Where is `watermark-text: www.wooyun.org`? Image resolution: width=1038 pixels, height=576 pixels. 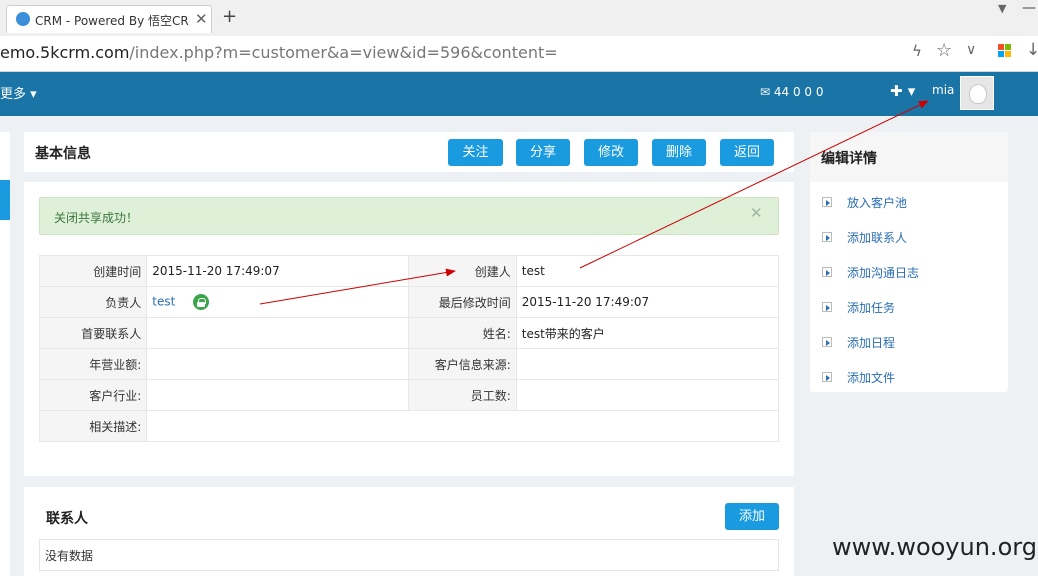 watermark-text: www.wooyun.org is located at coordinates (934, 547).